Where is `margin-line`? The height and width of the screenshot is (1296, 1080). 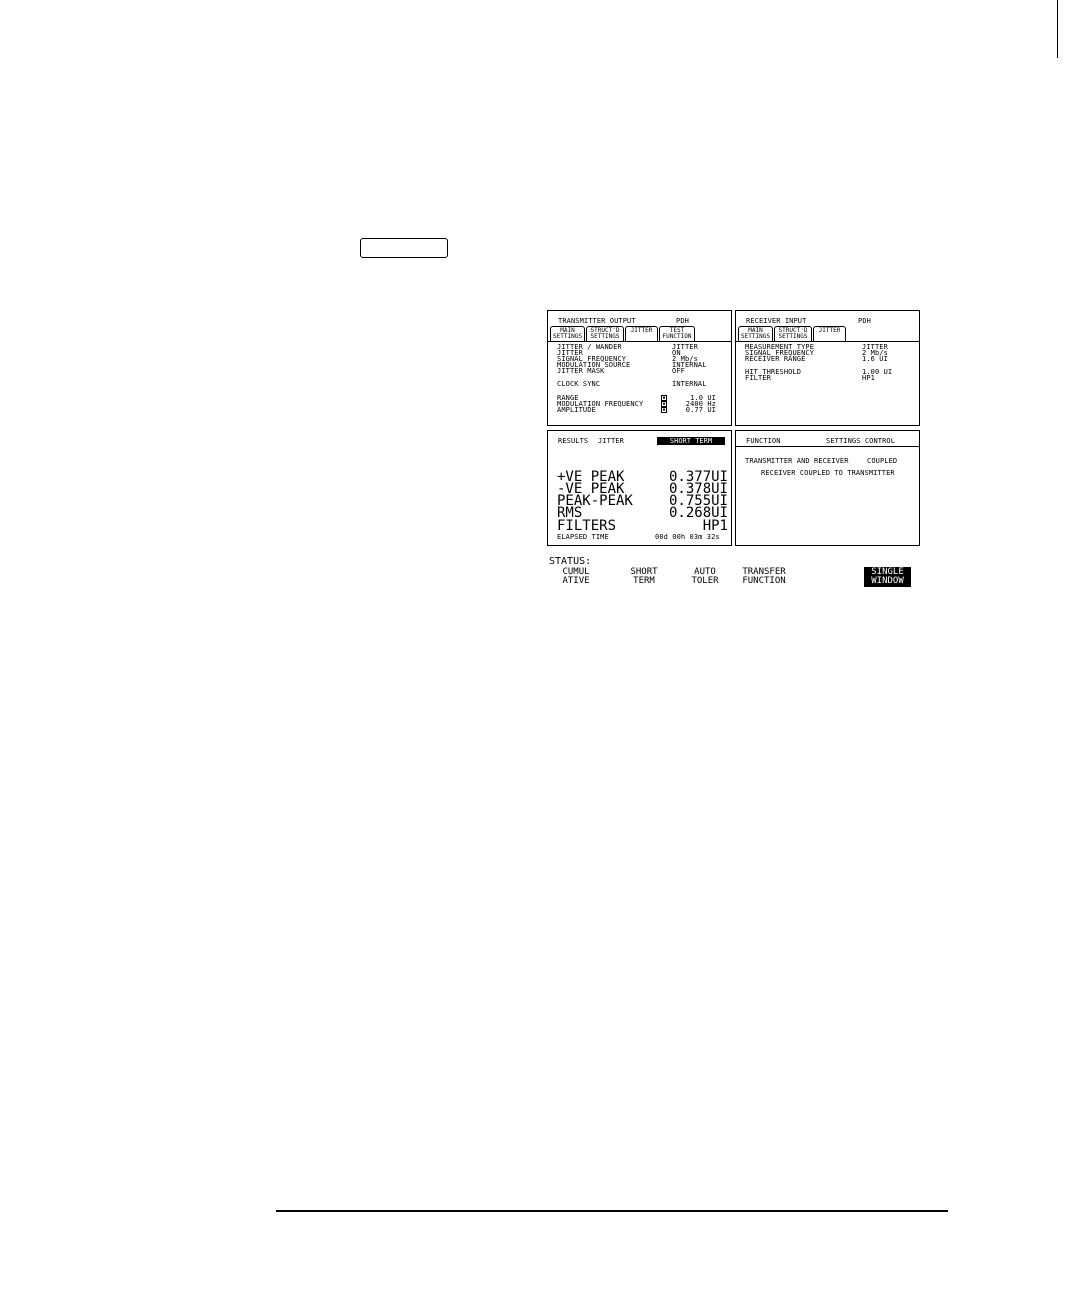 margin-line is located at coordinates (1057, 29).